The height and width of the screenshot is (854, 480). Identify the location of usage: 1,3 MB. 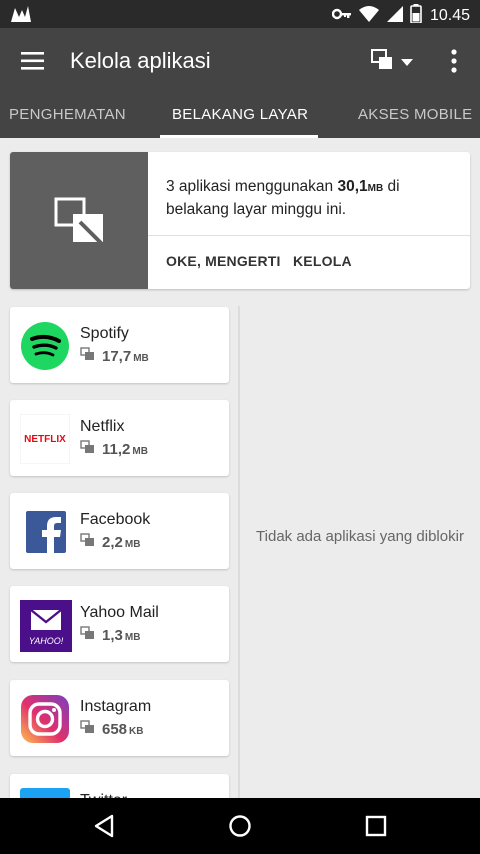
(110, 635).